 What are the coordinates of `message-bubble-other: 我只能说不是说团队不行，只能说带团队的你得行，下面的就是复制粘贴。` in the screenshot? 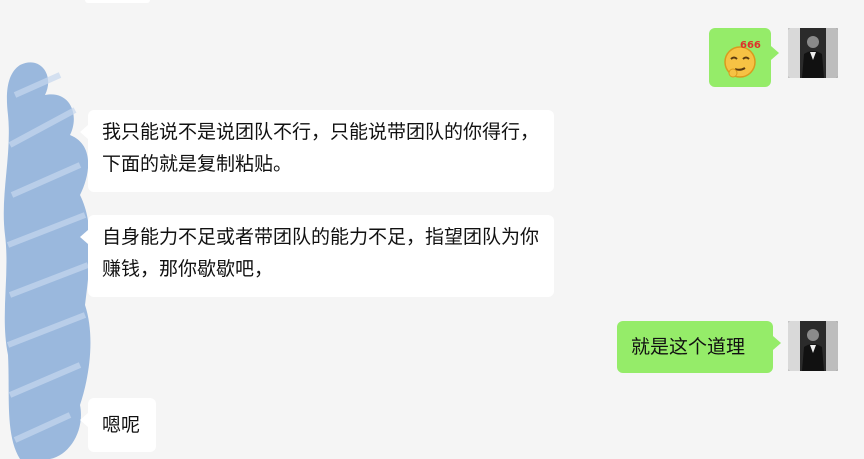 It's located at (317, 151).